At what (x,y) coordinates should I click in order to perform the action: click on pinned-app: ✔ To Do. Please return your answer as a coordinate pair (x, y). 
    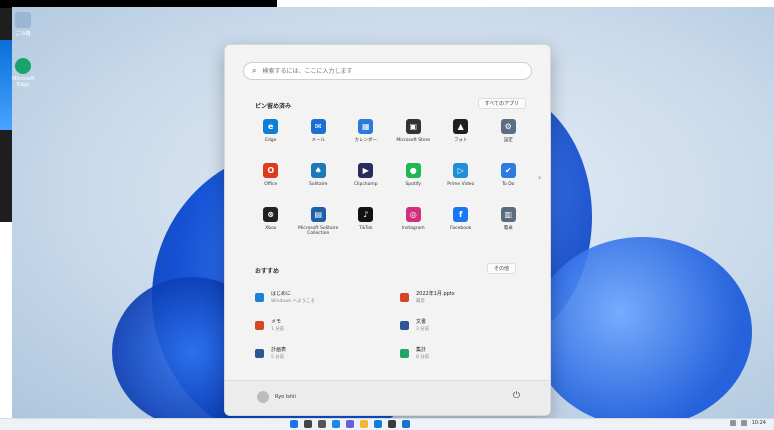
    Looking at the image, I should click on (509, 185).